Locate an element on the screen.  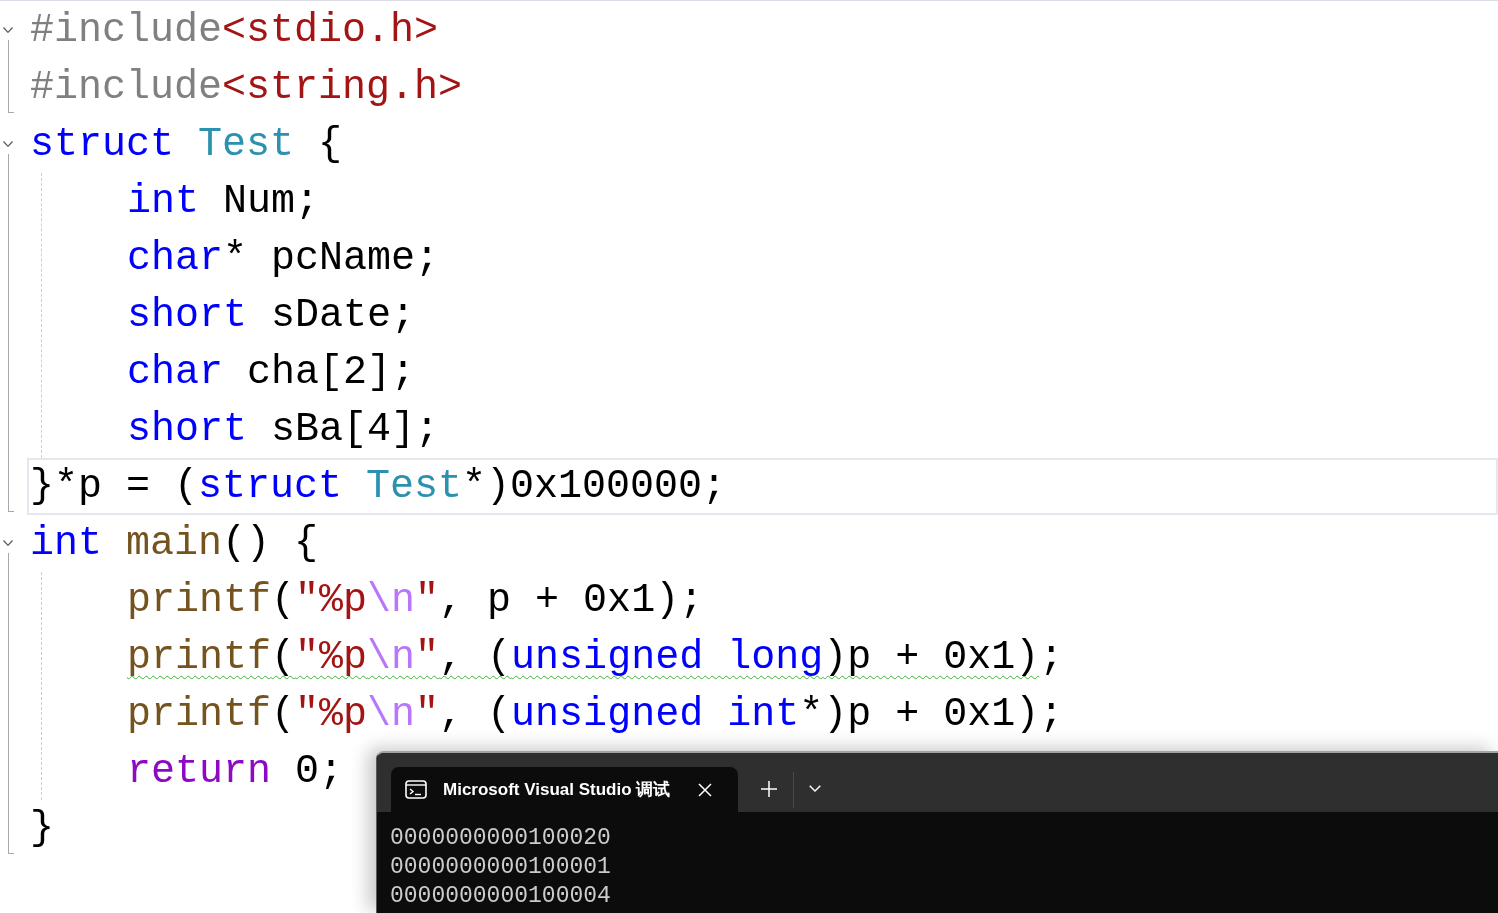
code-line: printf("%p\n", (unsigned int*)p + 0x1); is located at coordinates (595, 714).